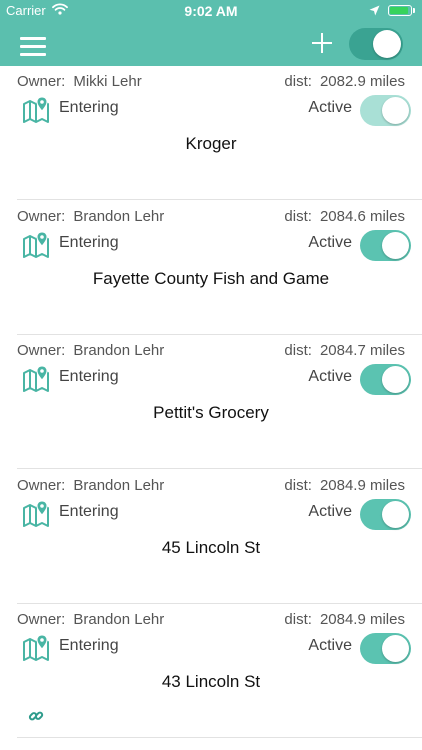 The image size is (422, 750). Describe the element at coordinates (401, 10) in the screenshot. I see `battery-icon` at that location.